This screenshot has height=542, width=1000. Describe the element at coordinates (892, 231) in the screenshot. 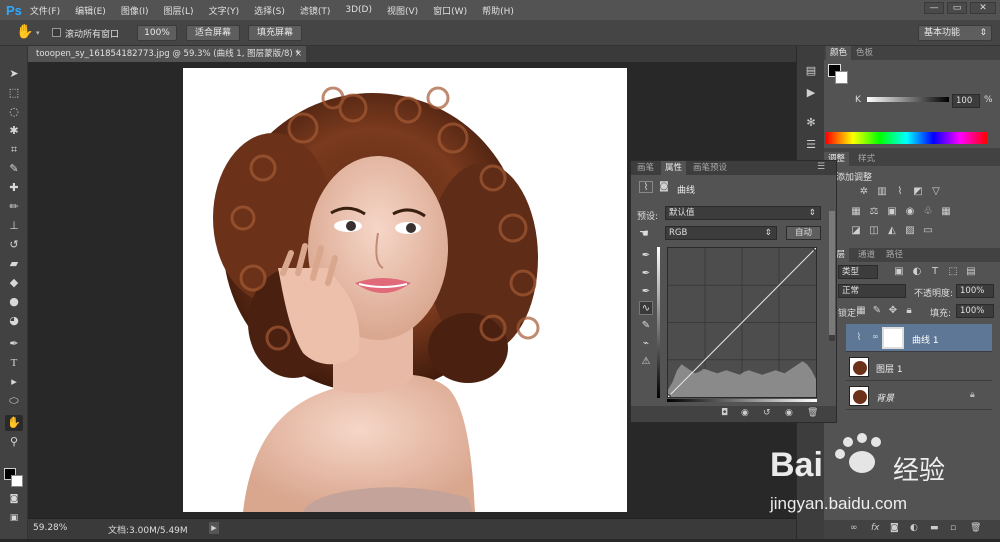

I see `threshold-adjust-icon: ◭` at that location.